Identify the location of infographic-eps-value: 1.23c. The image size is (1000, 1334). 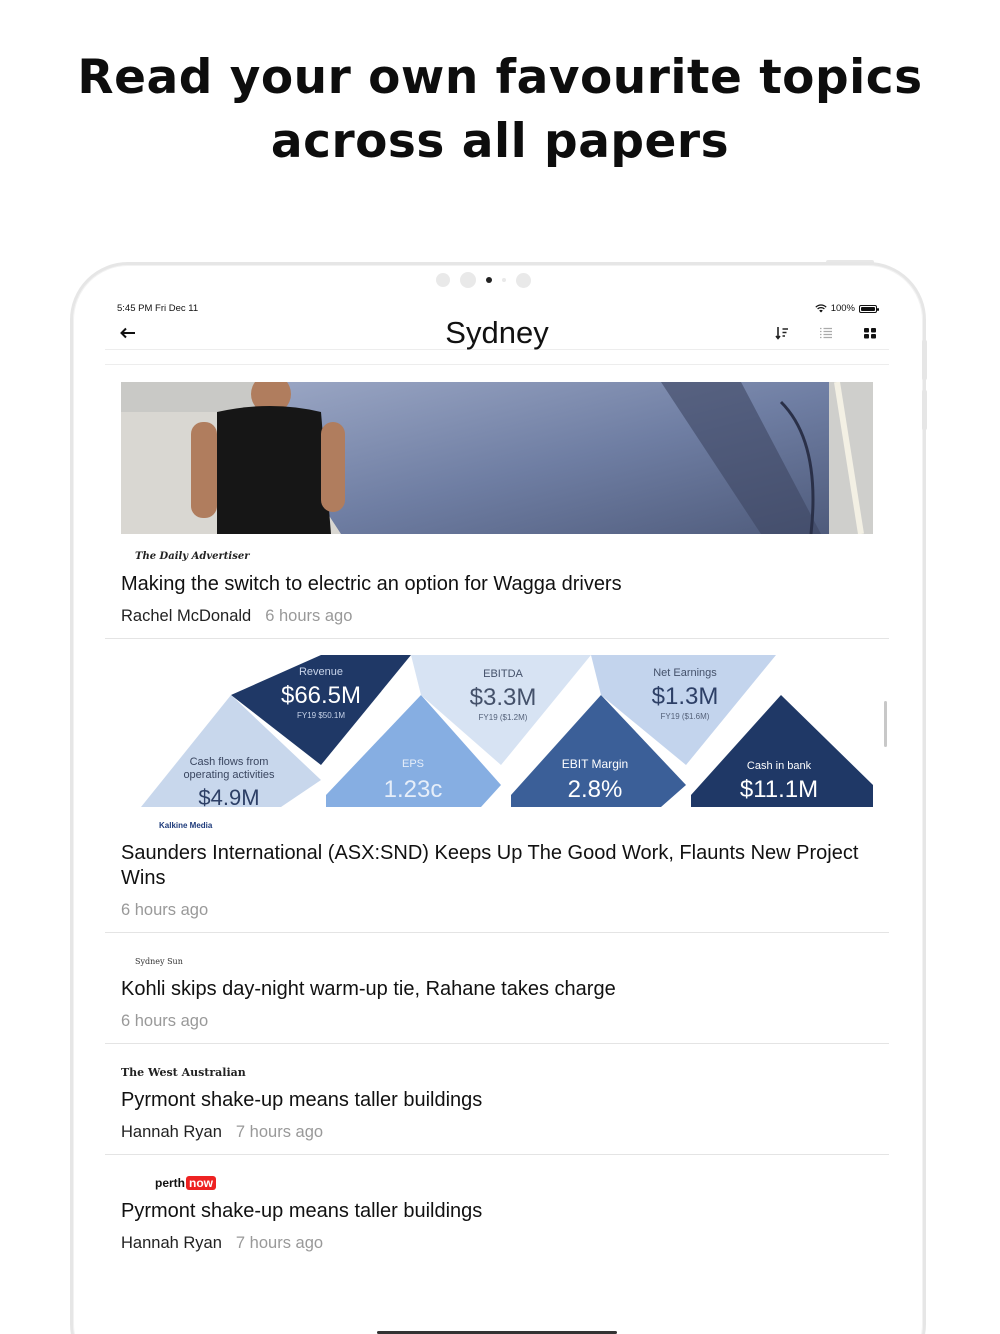
(413, 789).